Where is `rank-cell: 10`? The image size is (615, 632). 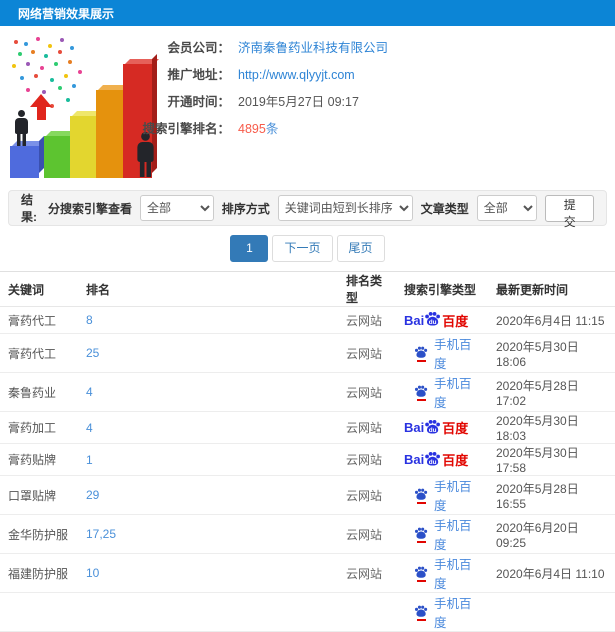 rank-cell: 10 is located at coordinates (208, 573).